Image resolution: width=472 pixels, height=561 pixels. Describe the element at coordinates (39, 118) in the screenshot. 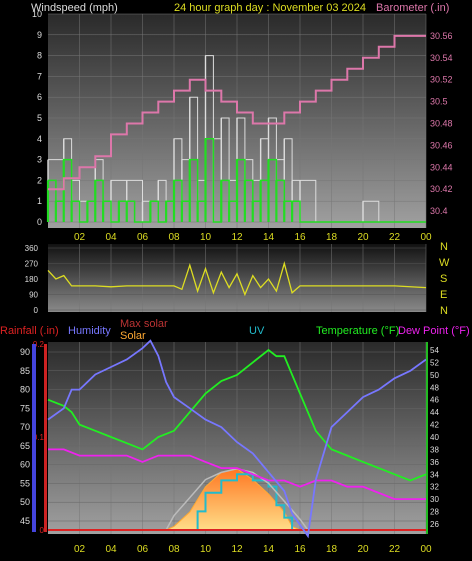

I see `wind-y-tick-label: 5` at that location.